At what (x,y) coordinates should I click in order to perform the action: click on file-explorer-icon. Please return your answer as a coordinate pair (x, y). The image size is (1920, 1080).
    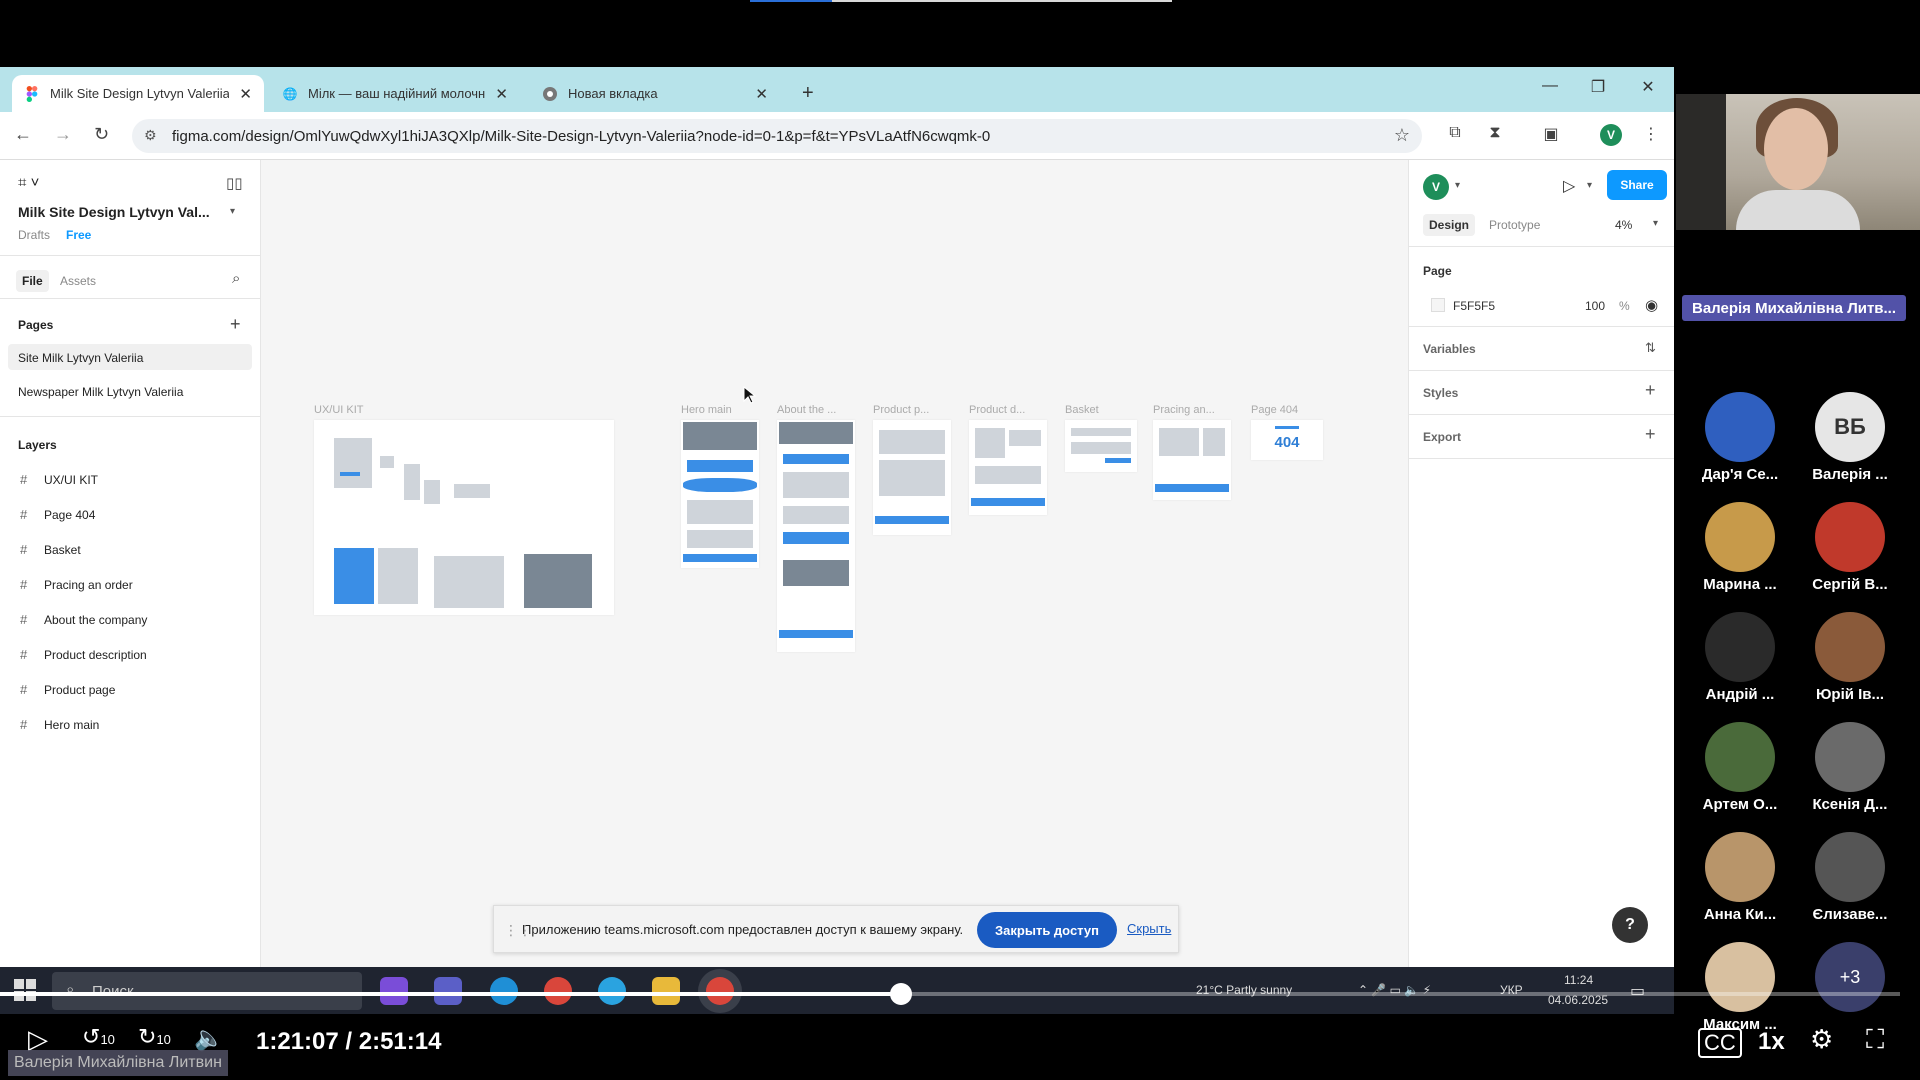
    Looking at the image, I should click on (666, 991).